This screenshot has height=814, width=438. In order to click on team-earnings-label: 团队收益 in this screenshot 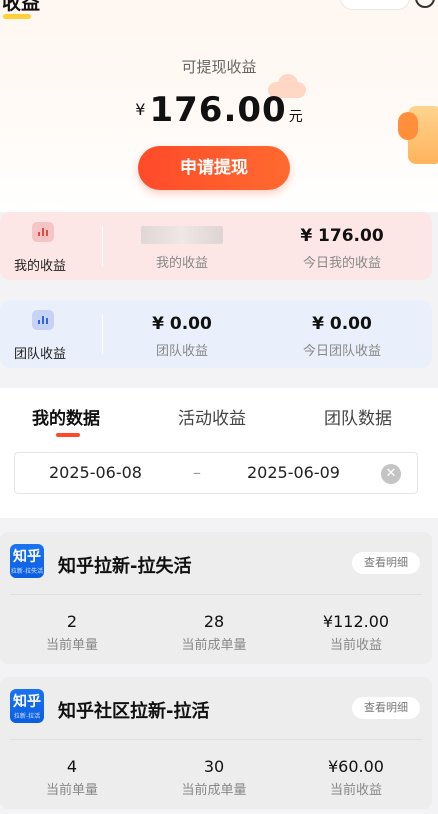, I will do `click(40, 354)`.